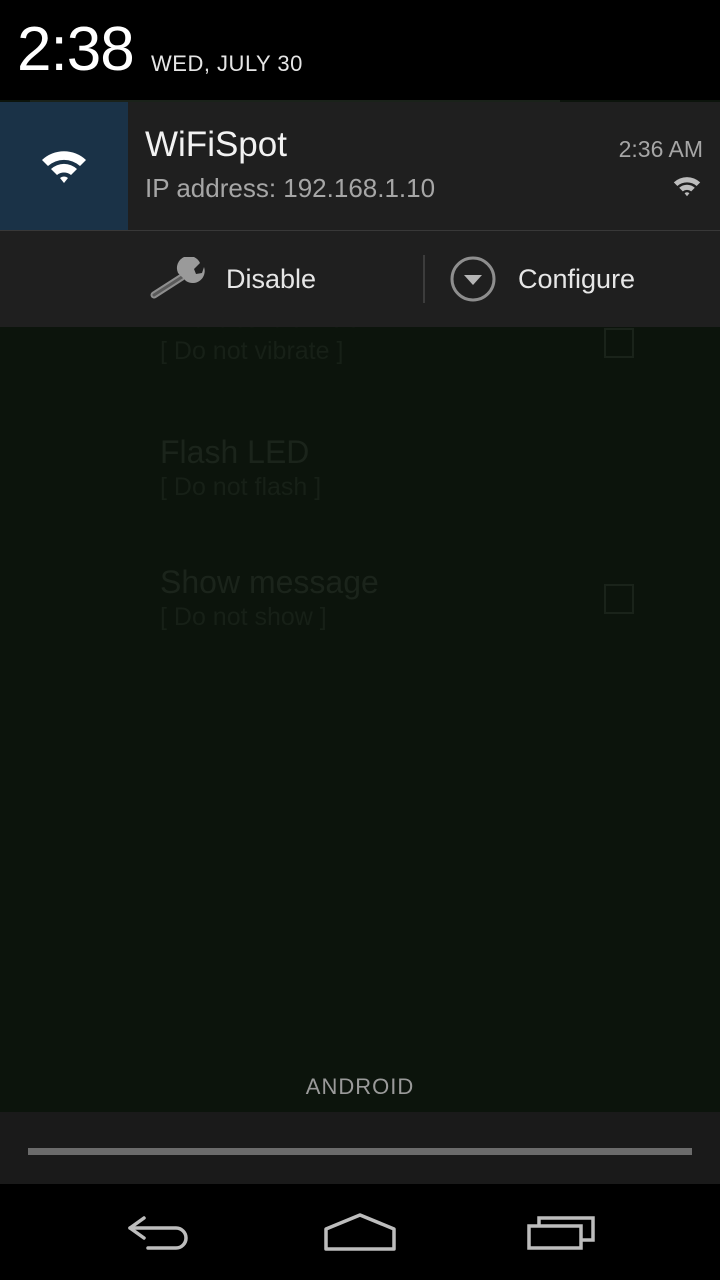  What do you see at coordinates (290, 188) in the screenshot?
I see `notification-text: IP address: 192.168.1.10` at bounding box center [290, 188].